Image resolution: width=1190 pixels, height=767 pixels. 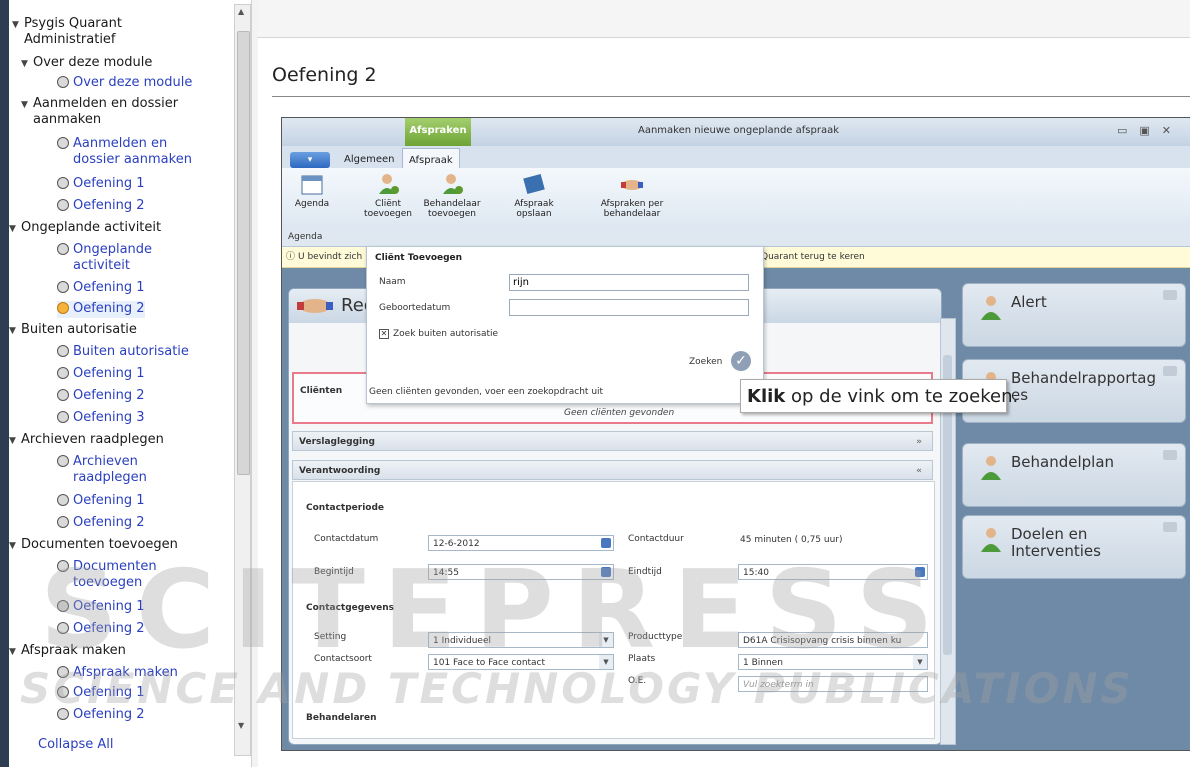 I want to click on behandelaar-toevoegen-button: Behandelaar toevoegen, so click(x=452, y=195).